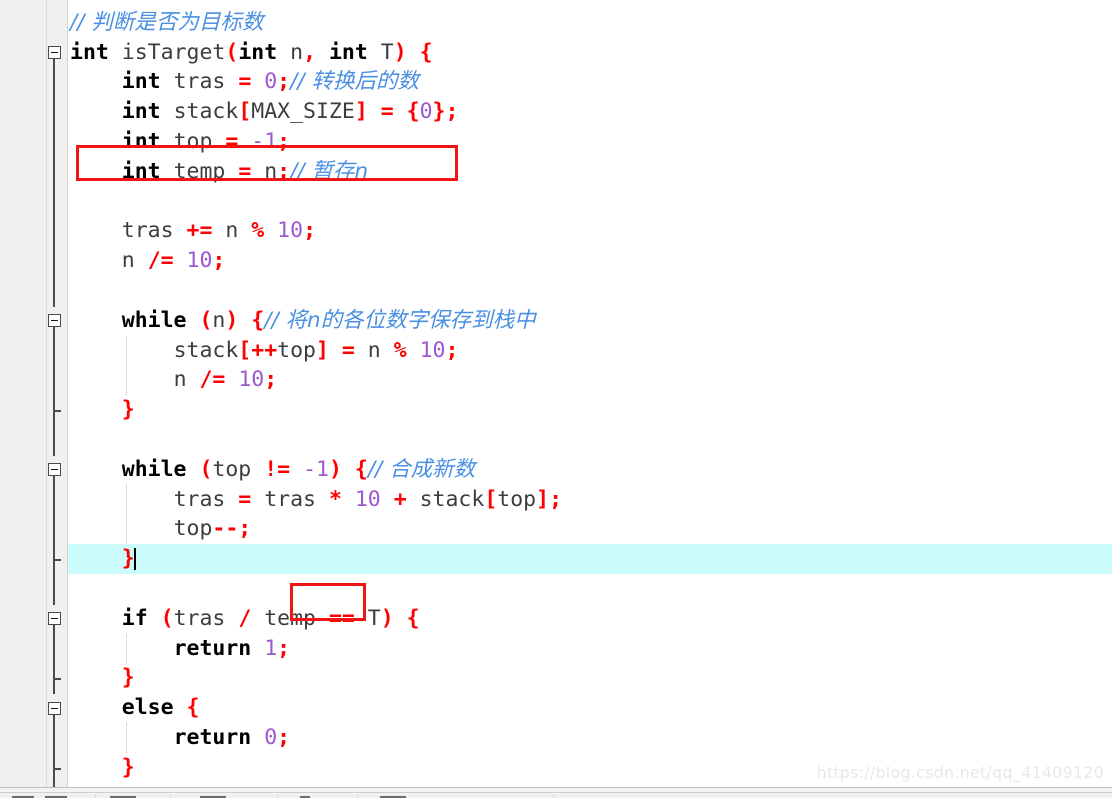 Image resolution: width=1112 pixels, height=798 pixels. Describe the element at coordinates (556, 470) in the screenshot. I see `code-line: 44 while (top != -1) {// 合成新数` at that location.